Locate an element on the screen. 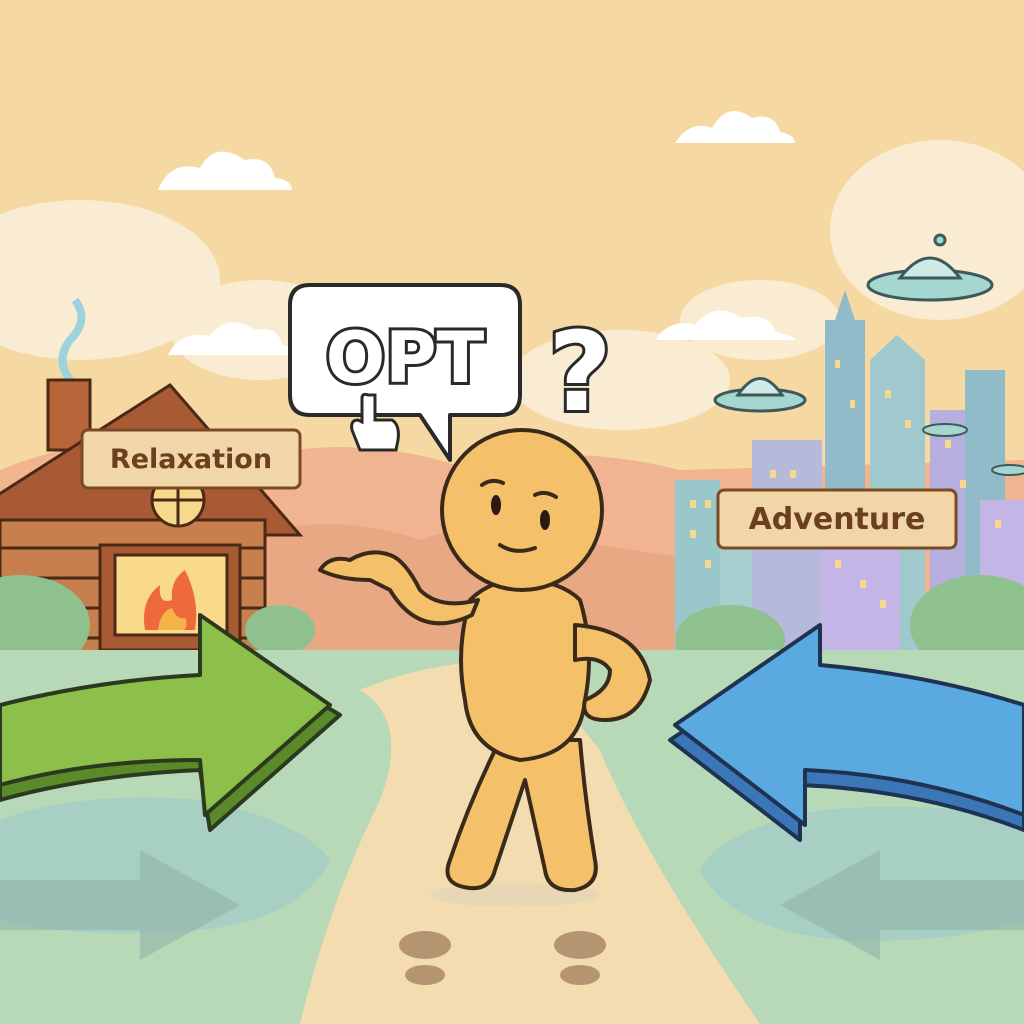 The width and height of the screenshot is (1024, 1024). question-mark: ? is located at coordinates (580, 372).